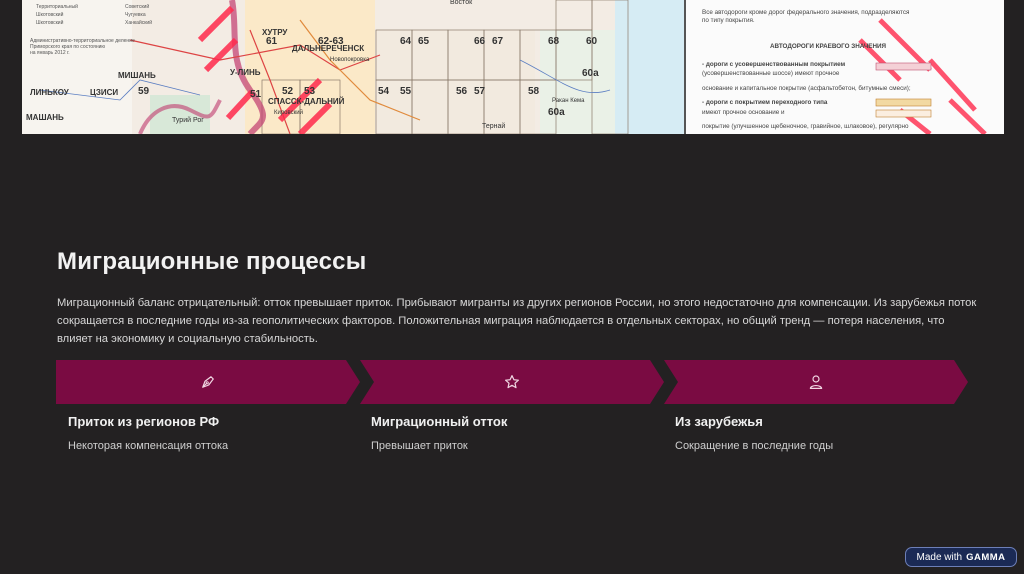  Describe the element at coordinates (986, 557) in the screenshot. I see `badge-brand: GAMMA` at that location.